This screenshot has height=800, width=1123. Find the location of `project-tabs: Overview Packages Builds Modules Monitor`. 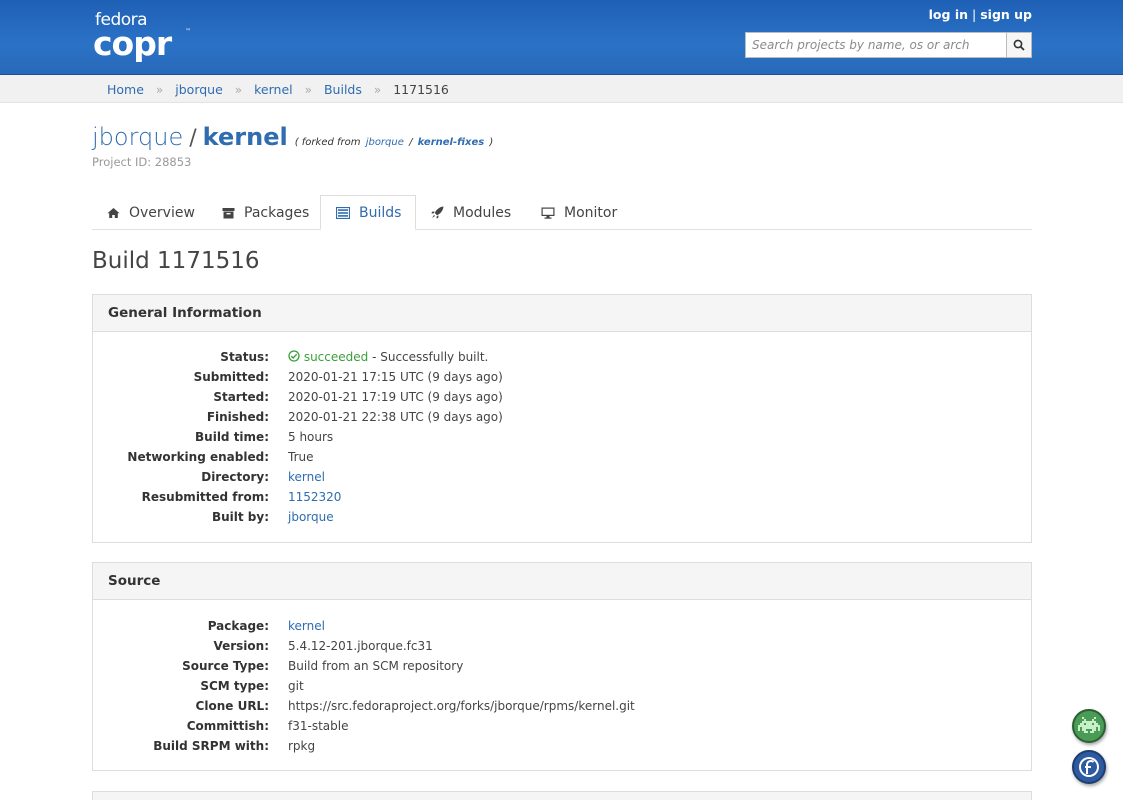

project-tabs: Overview Packages Builds Modules Monitor is located at coordinates (562, 212).